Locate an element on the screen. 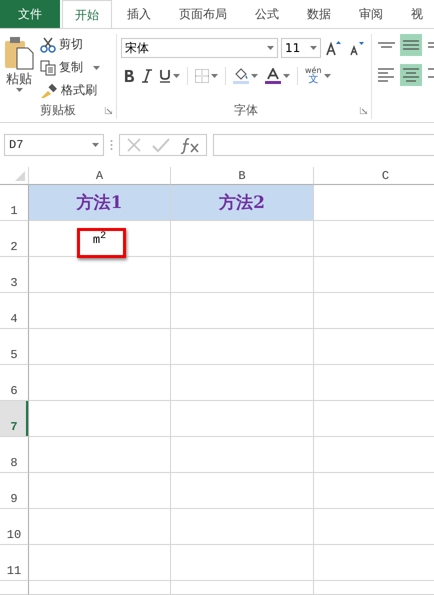 This screenshot has width=434, height=595. table-cell: m$^{2}$ is located at coordinates (100, 239).